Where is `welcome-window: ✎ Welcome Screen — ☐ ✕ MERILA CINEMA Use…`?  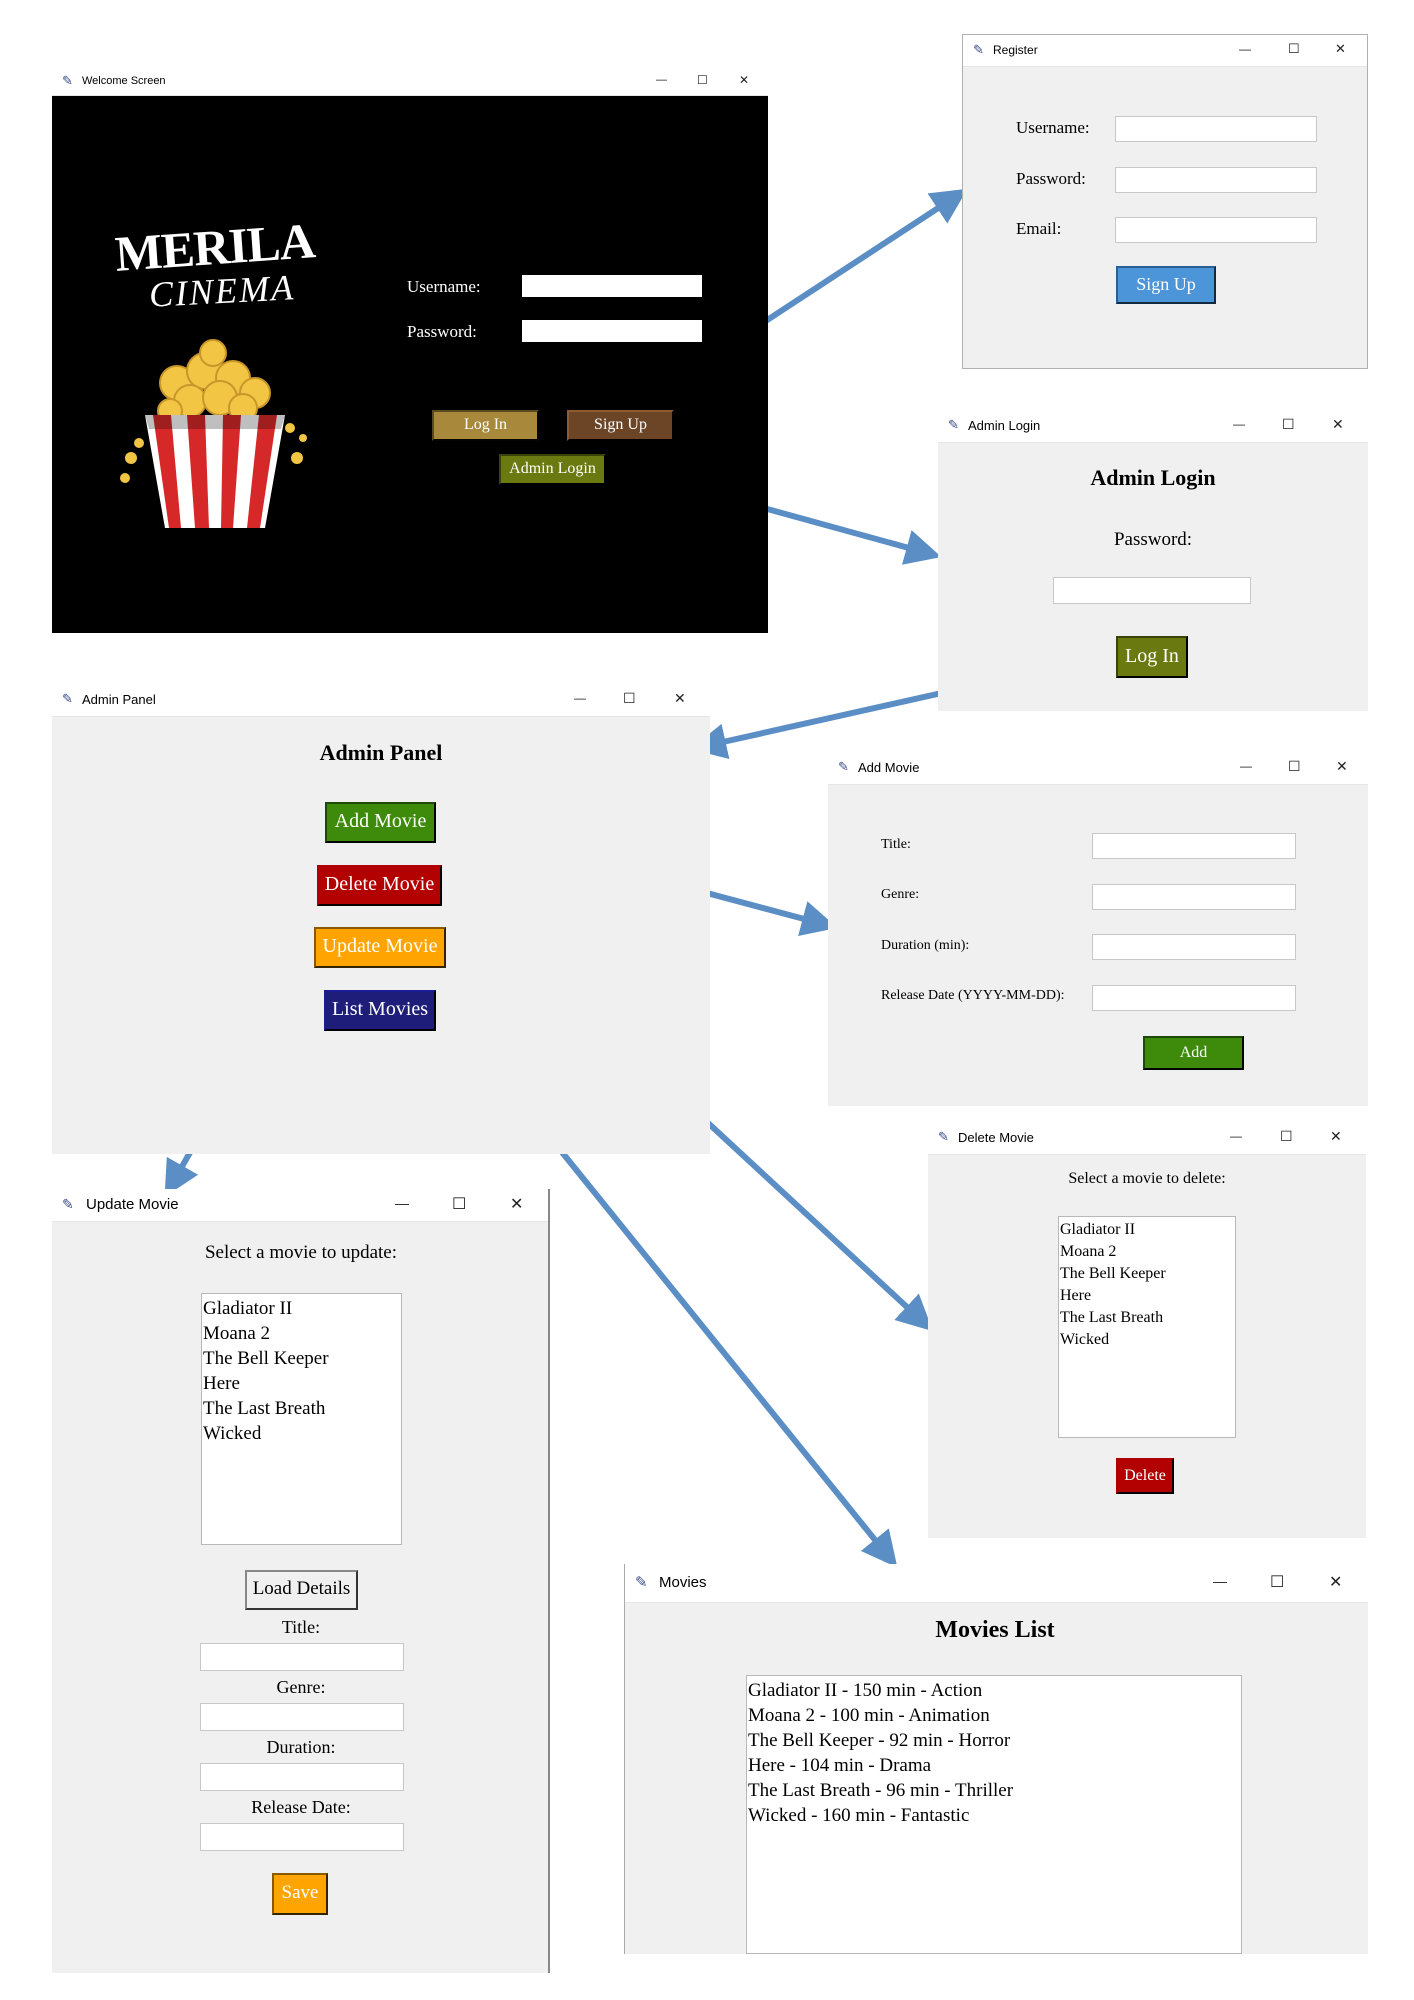 welcome-window: ✎ Welcome Screen — ☐ ✕ MERILA CINEMA Use… is located at coordinates (410, 350).